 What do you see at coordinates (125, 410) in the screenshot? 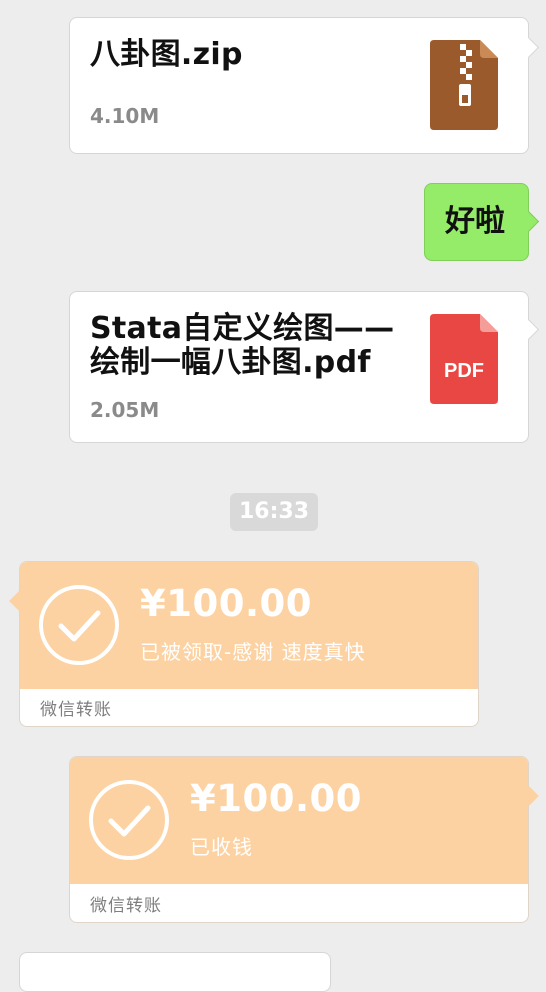
I see `file-size: 2.05M` at bounding box center [125, 410].